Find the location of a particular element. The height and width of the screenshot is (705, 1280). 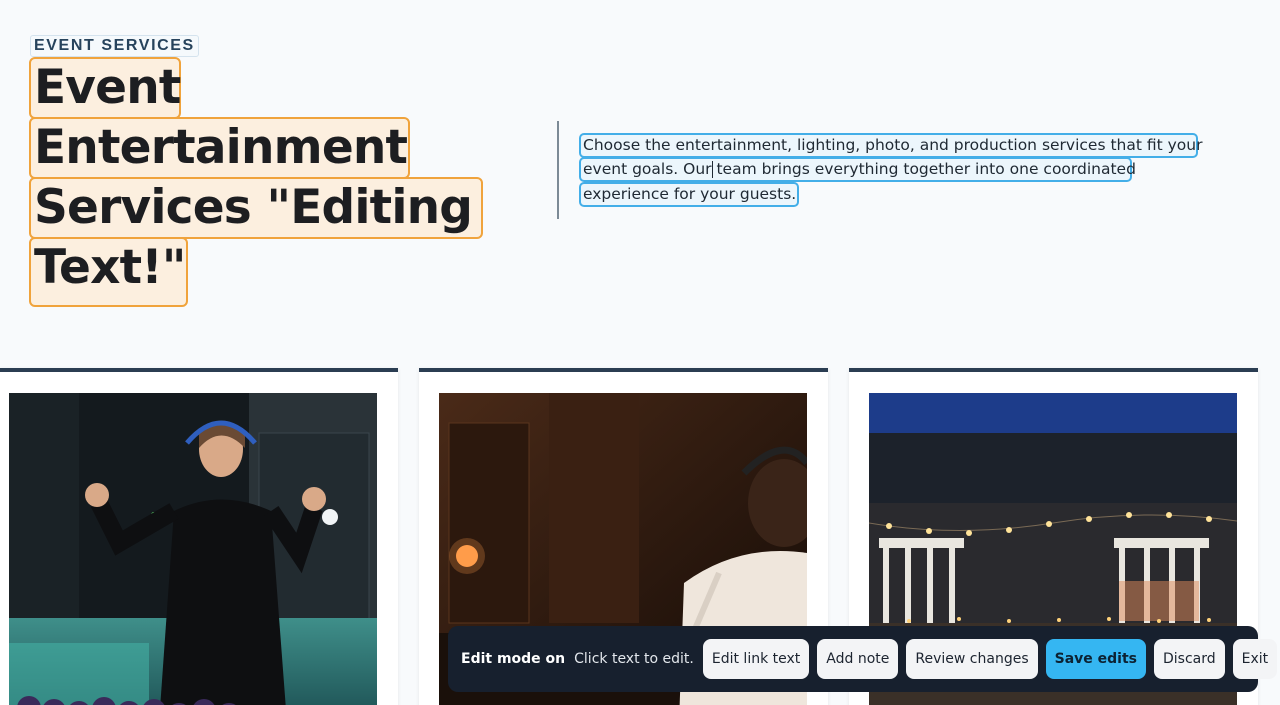

section-eyebrow: EVENT SERVICES is located at coordinates (114, 46).